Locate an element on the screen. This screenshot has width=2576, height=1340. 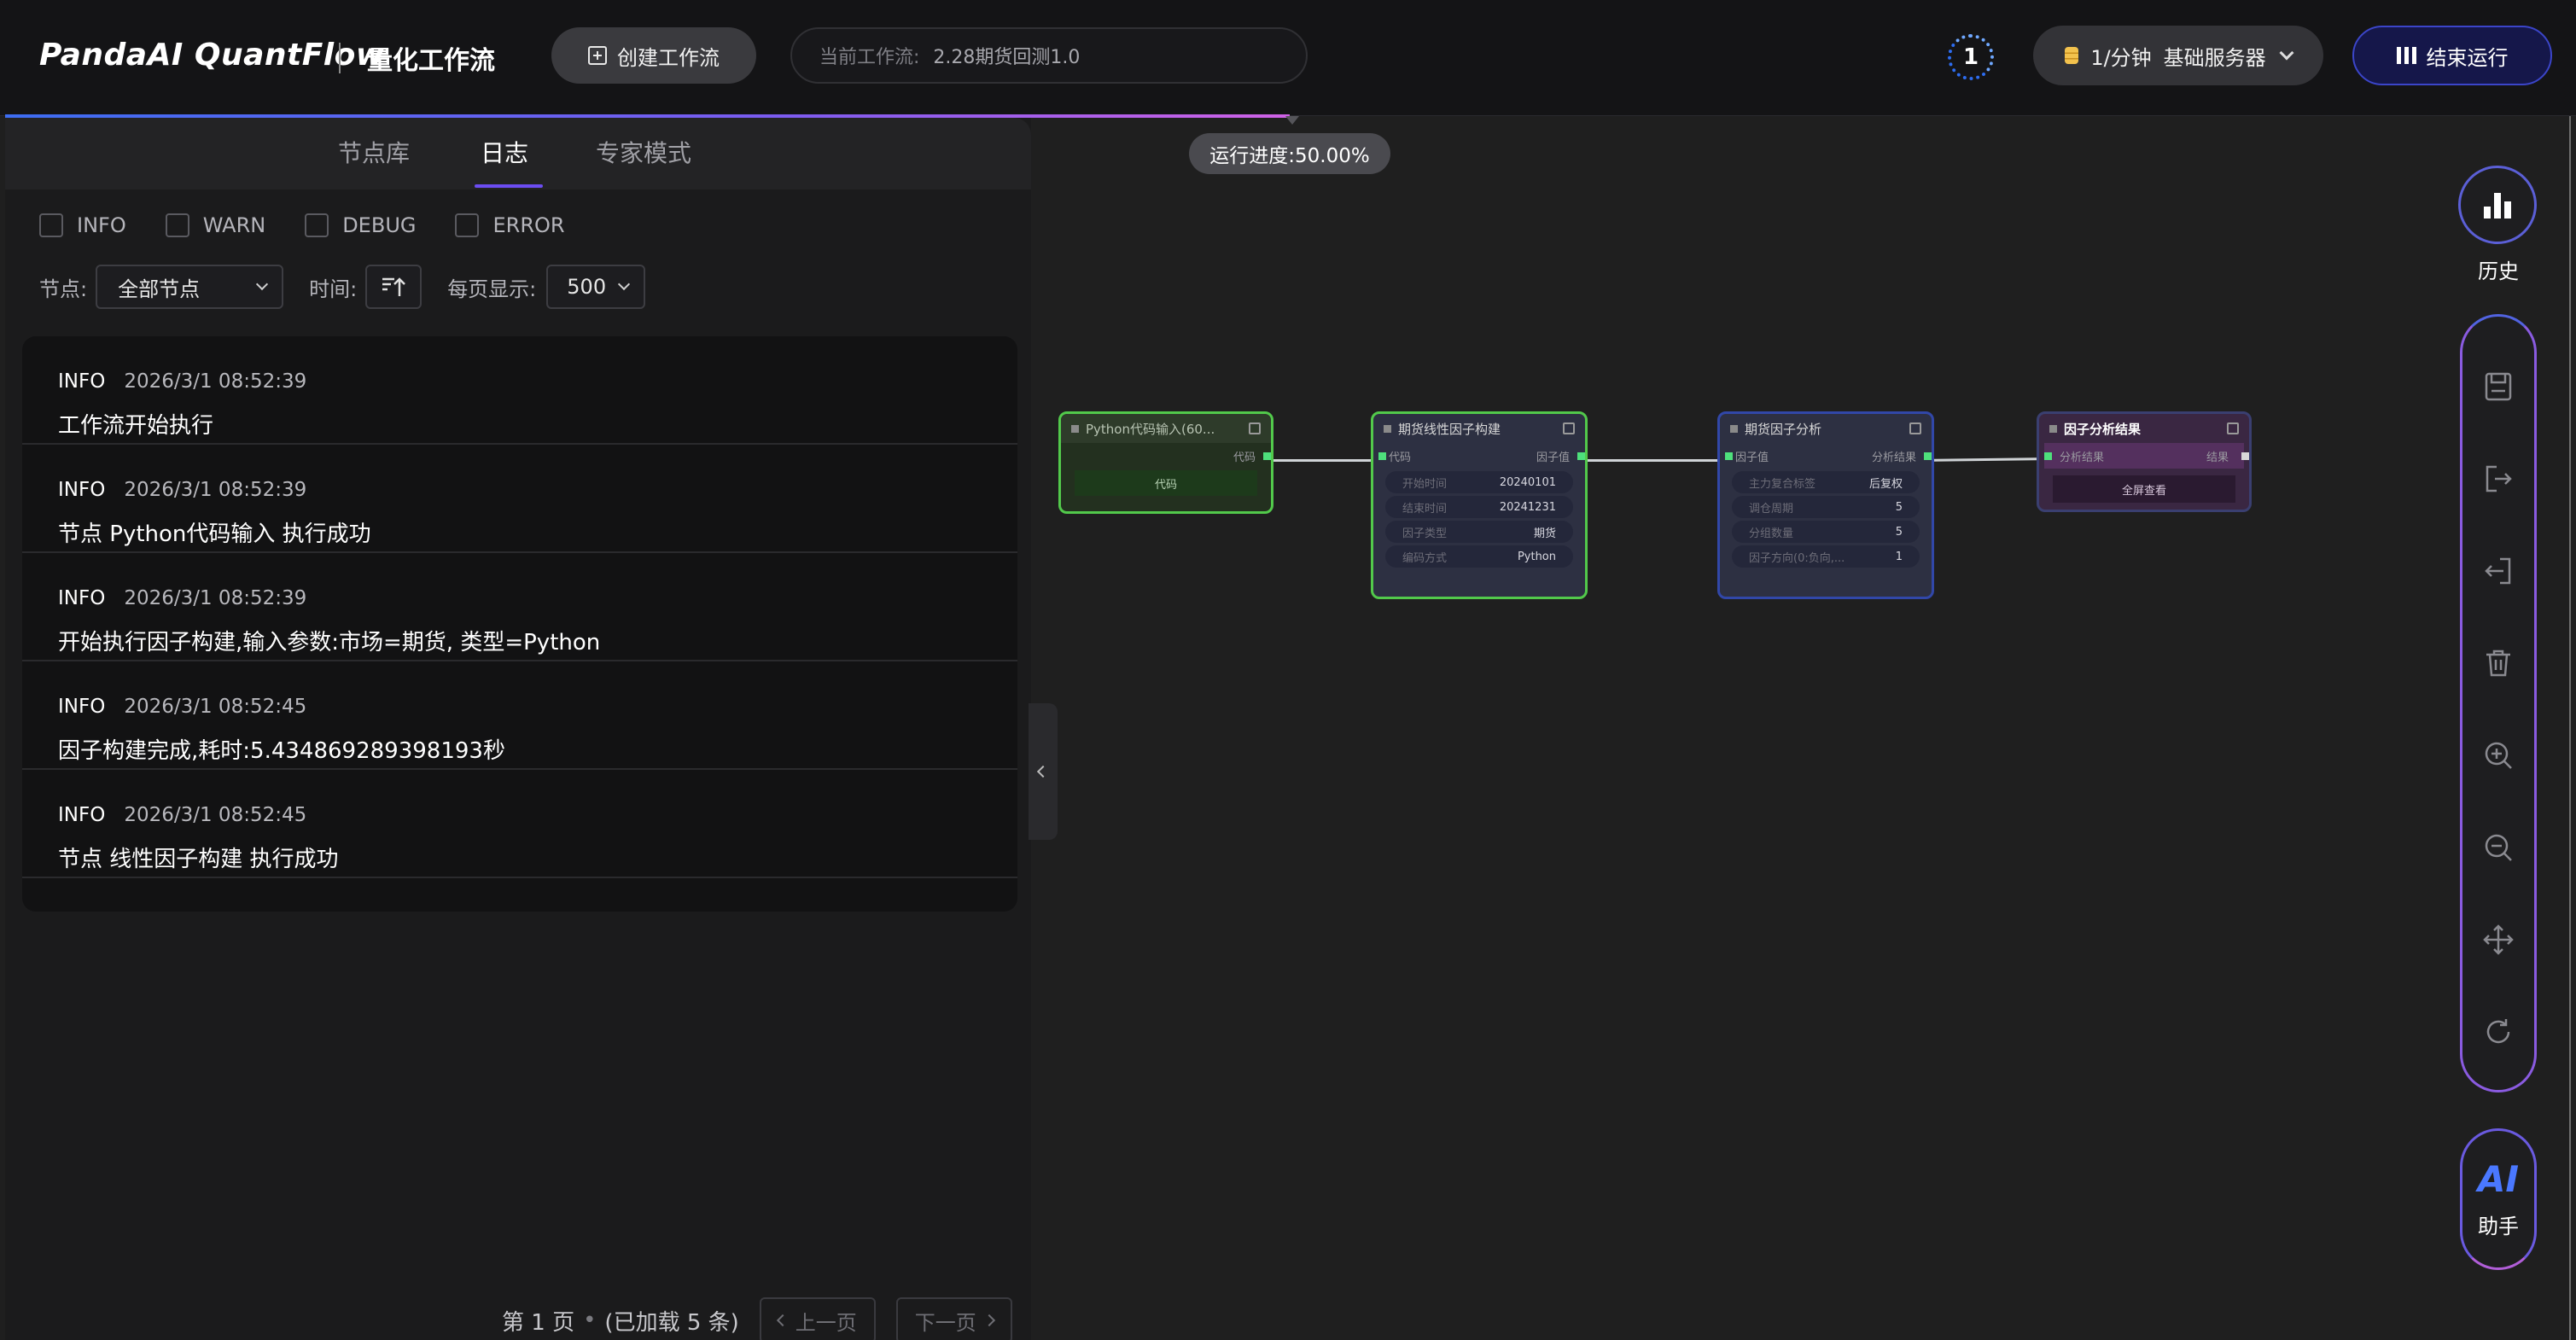
refresh-button is located at coordinates (2498, 1032).